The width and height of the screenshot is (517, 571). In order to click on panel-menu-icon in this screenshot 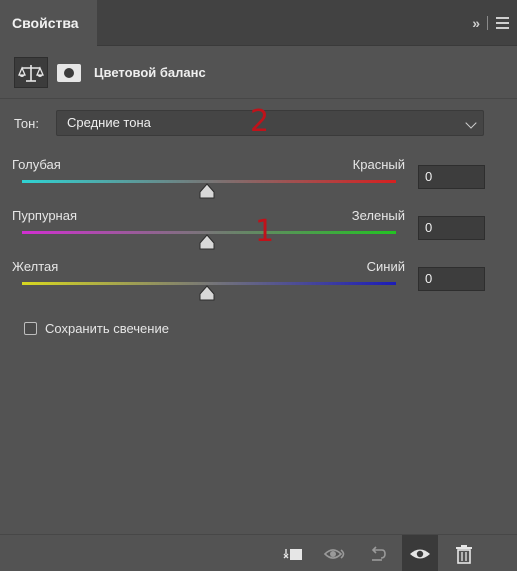, I will do `click(502, 23)`.